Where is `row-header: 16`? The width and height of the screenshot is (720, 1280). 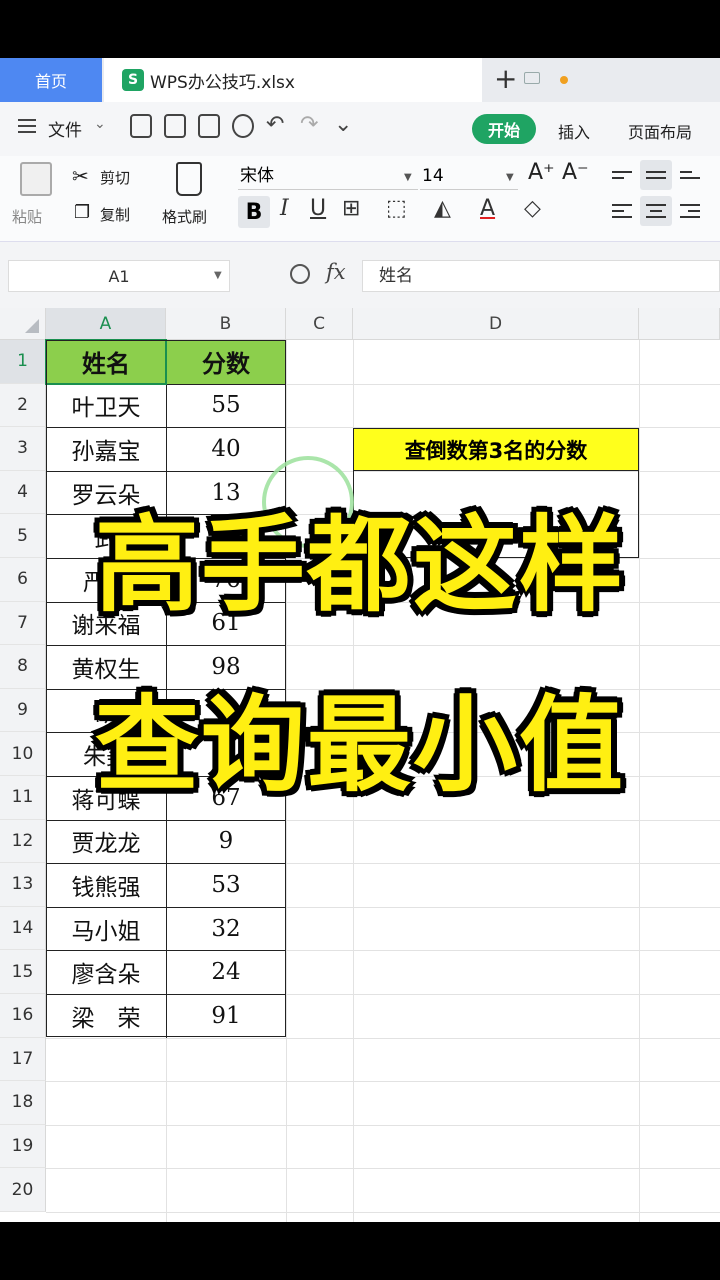
row-header: 16 is located at coordinates (23, 1016).